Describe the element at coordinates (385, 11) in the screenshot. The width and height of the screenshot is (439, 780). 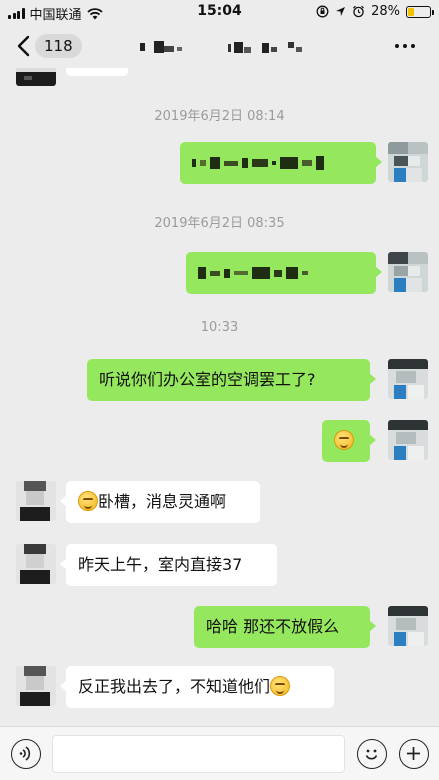
I see `battery-percent: 28%` at that location.